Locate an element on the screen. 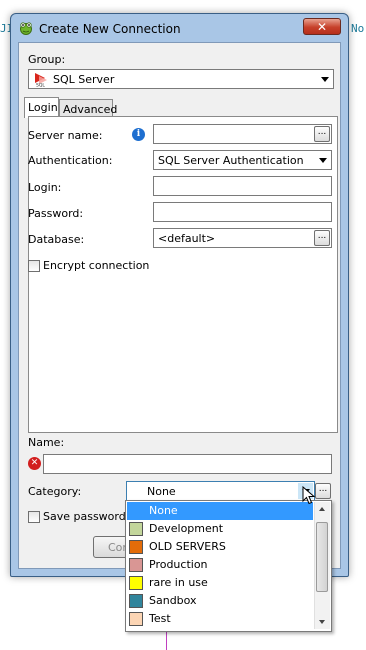  password-input is located at coordinates (242, 212).